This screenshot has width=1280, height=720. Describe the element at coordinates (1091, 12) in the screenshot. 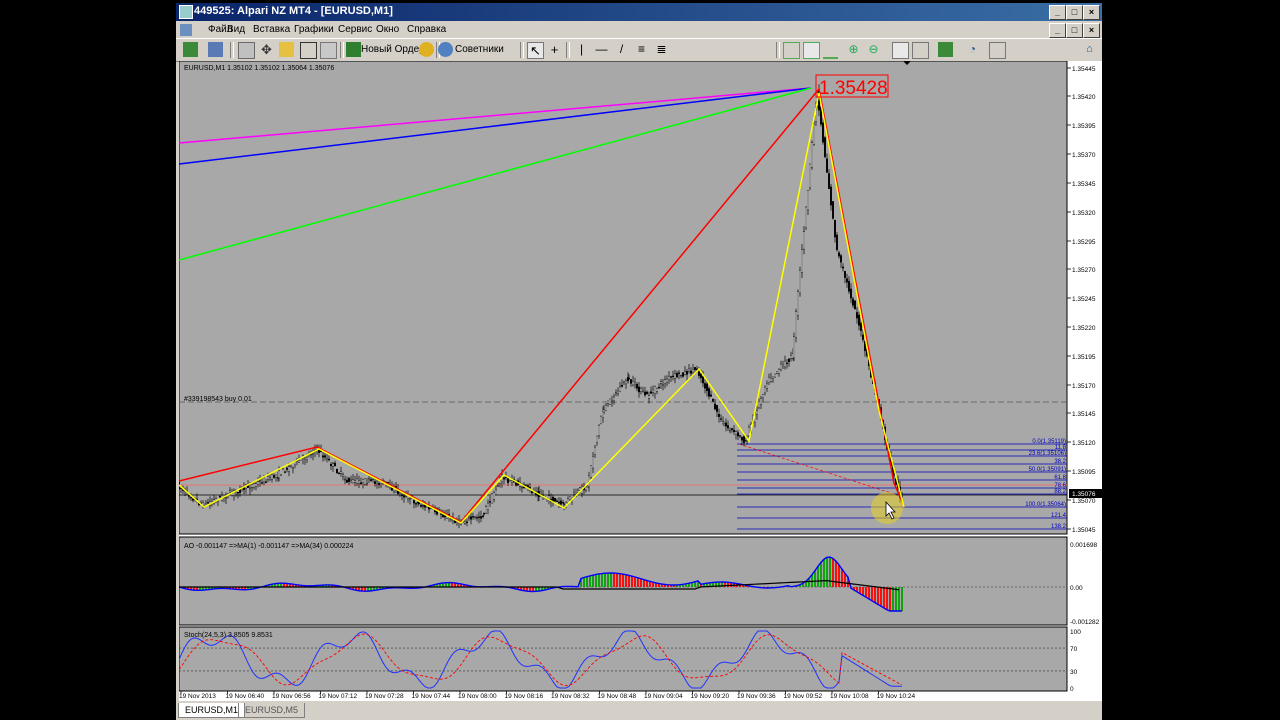

I see `close-button: ×` at that location.